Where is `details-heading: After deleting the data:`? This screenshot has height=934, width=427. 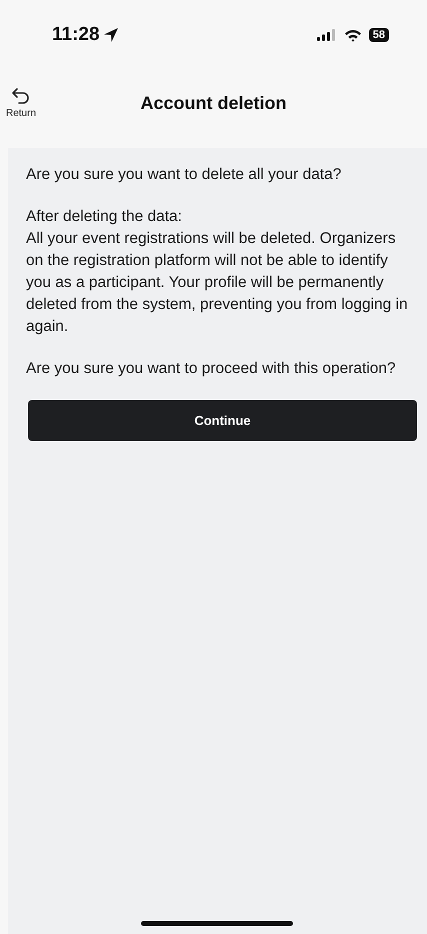 details-heading: After deleting the data: is located at coordinates (104, 217).